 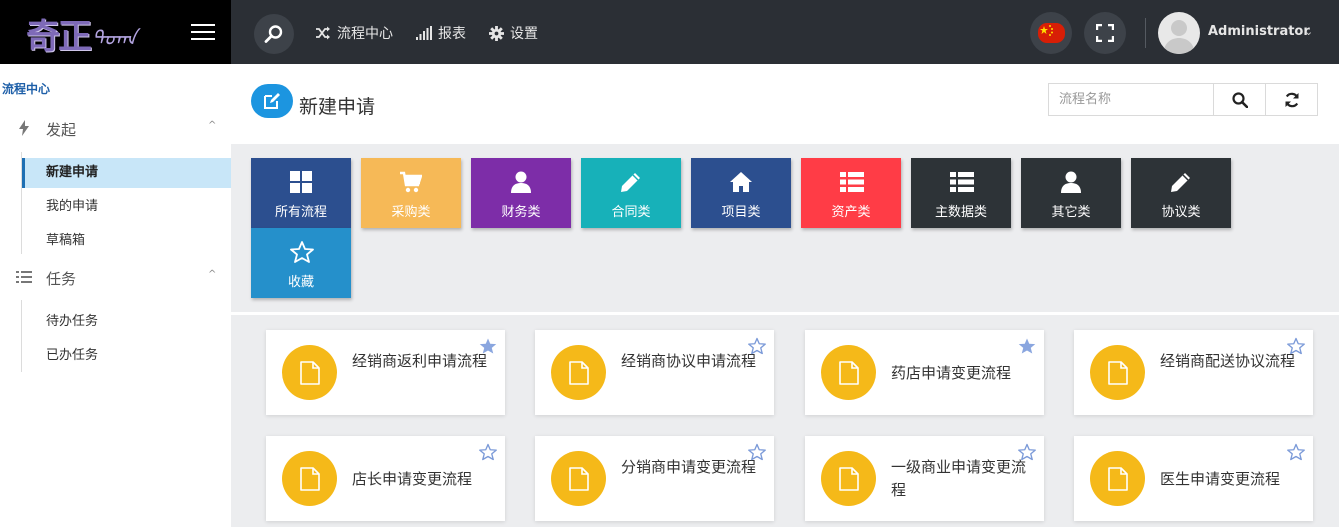 I want to click on category-label: 采购类, so click(x=411, y=212).